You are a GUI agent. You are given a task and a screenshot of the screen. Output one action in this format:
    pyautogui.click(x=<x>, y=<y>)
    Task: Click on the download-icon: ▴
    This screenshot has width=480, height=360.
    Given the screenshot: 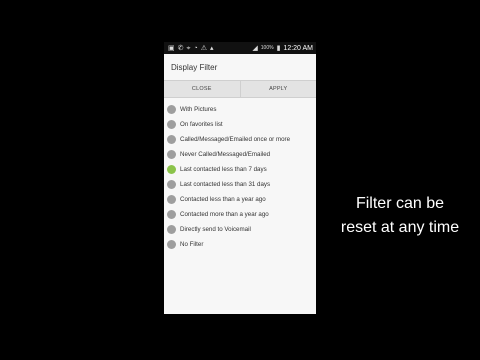 What is the action you would take?
    pyautogui.click(x=211, y=48)
    